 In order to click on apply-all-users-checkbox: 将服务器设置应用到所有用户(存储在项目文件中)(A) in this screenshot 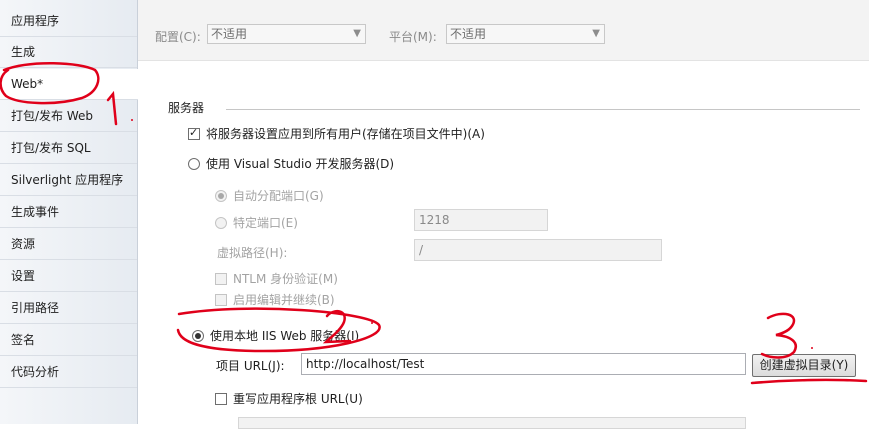, I will do `click(336, 133)`.